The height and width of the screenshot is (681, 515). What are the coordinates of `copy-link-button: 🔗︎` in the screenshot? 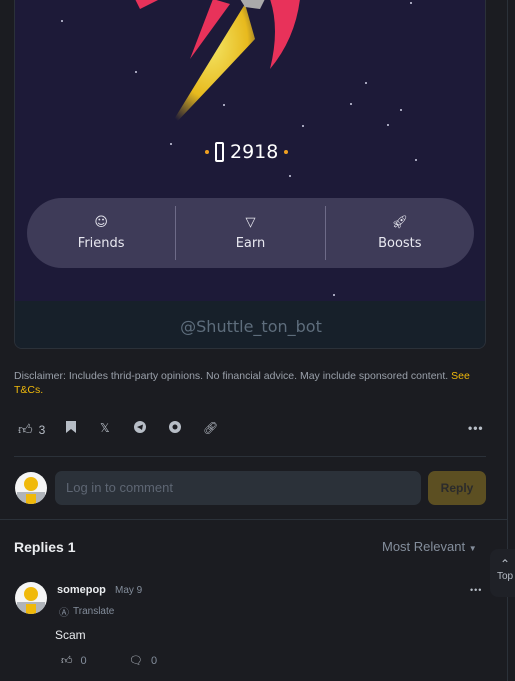 It's located at (210, 428).